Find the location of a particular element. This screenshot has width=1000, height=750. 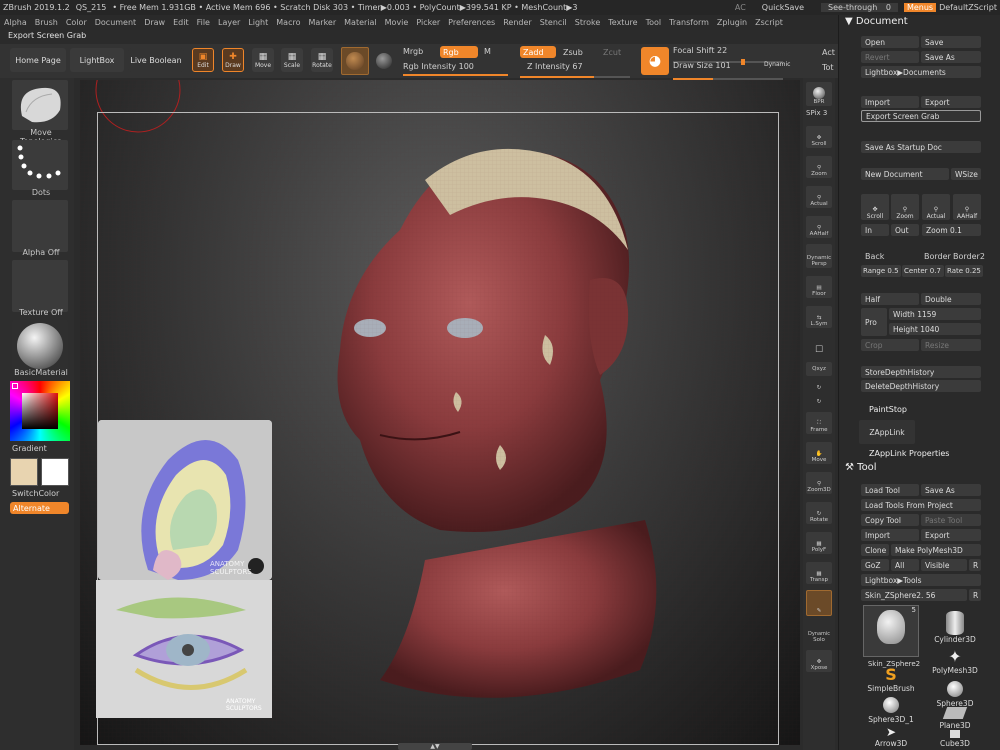

export-screen-grab-button: Export Screen Grab is located at coordinates (921, 116).